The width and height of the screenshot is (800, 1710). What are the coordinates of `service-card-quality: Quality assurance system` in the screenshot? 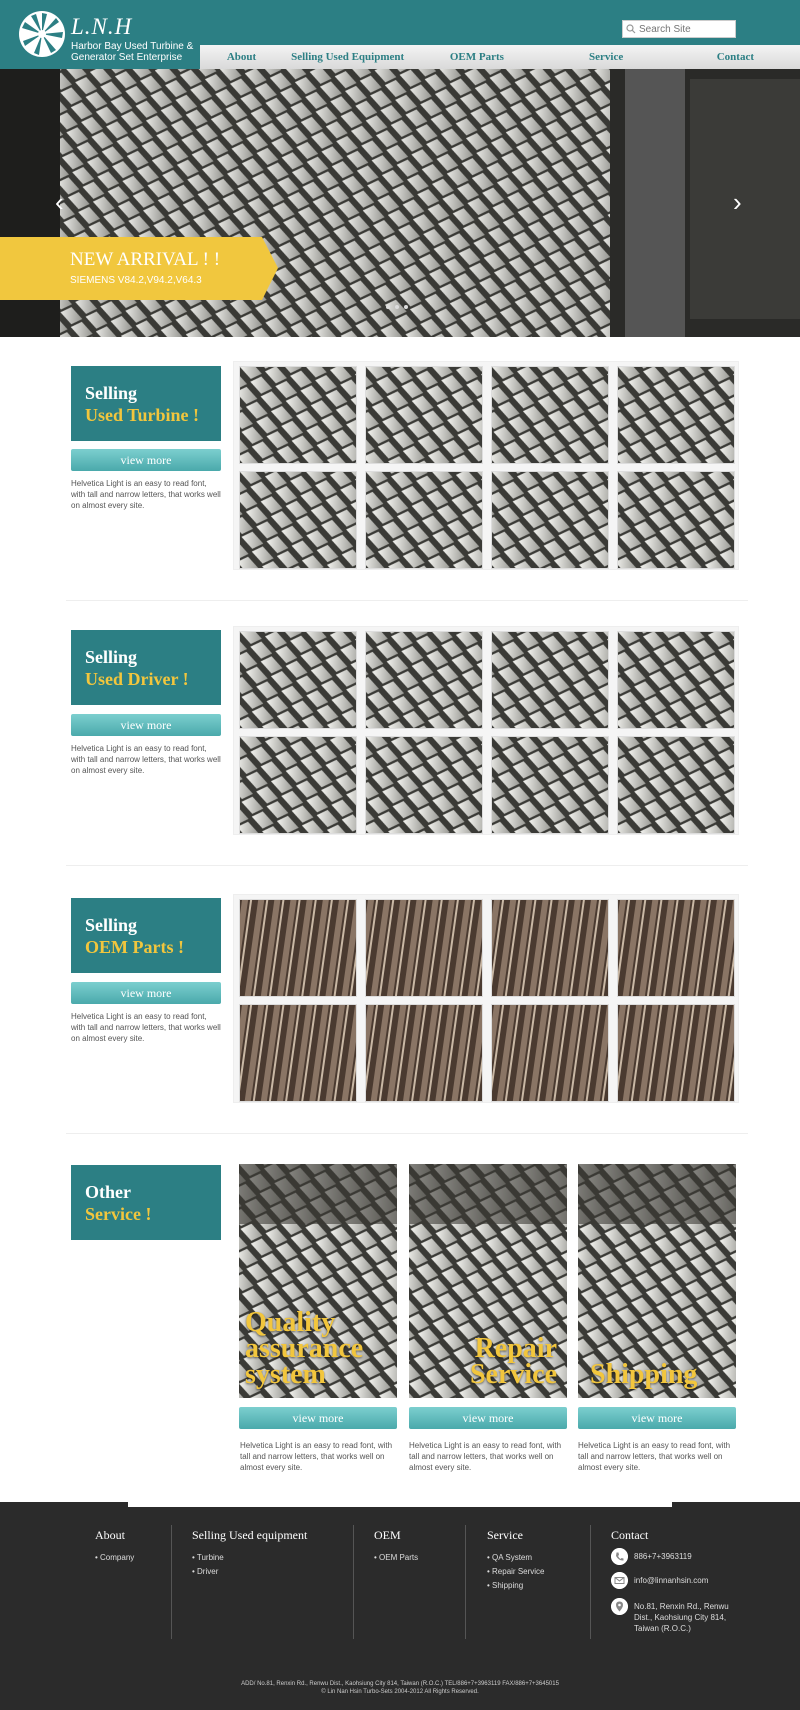 It's located at (318, 1281).